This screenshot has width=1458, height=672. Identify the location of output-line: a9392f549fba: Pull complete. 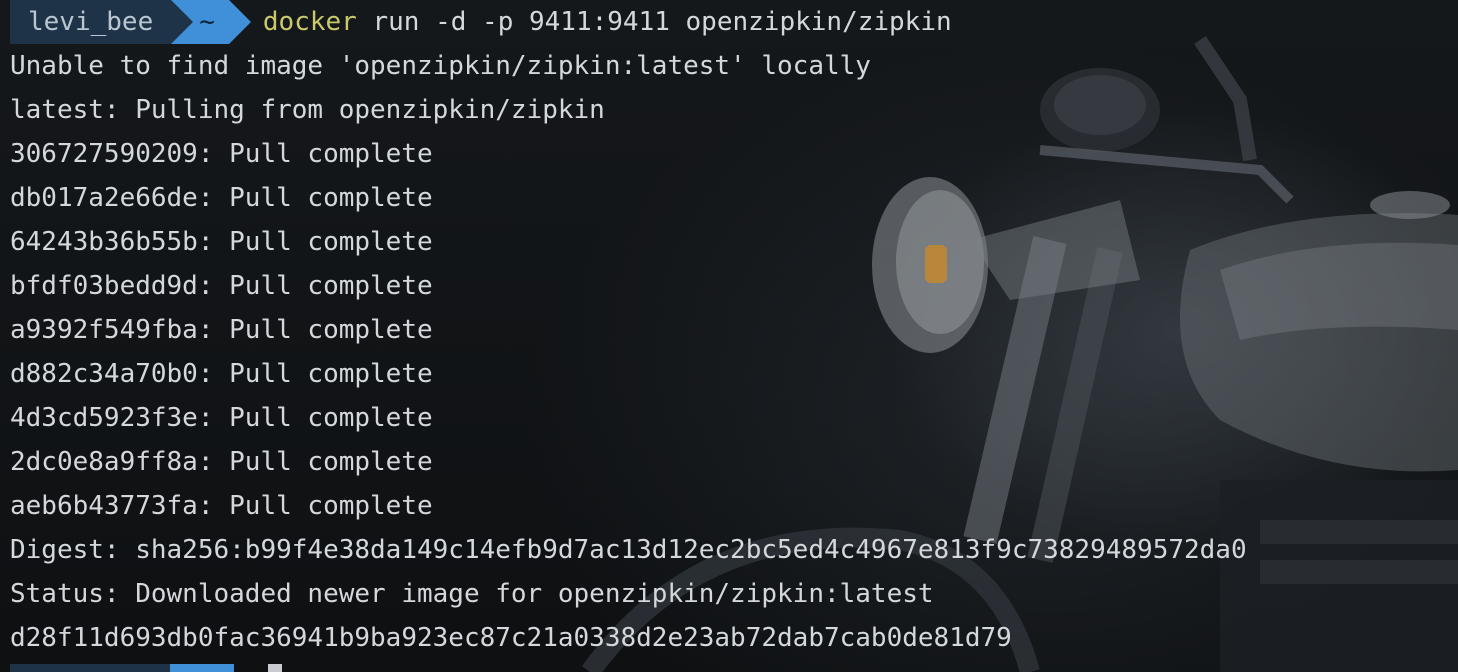
(221, 330).